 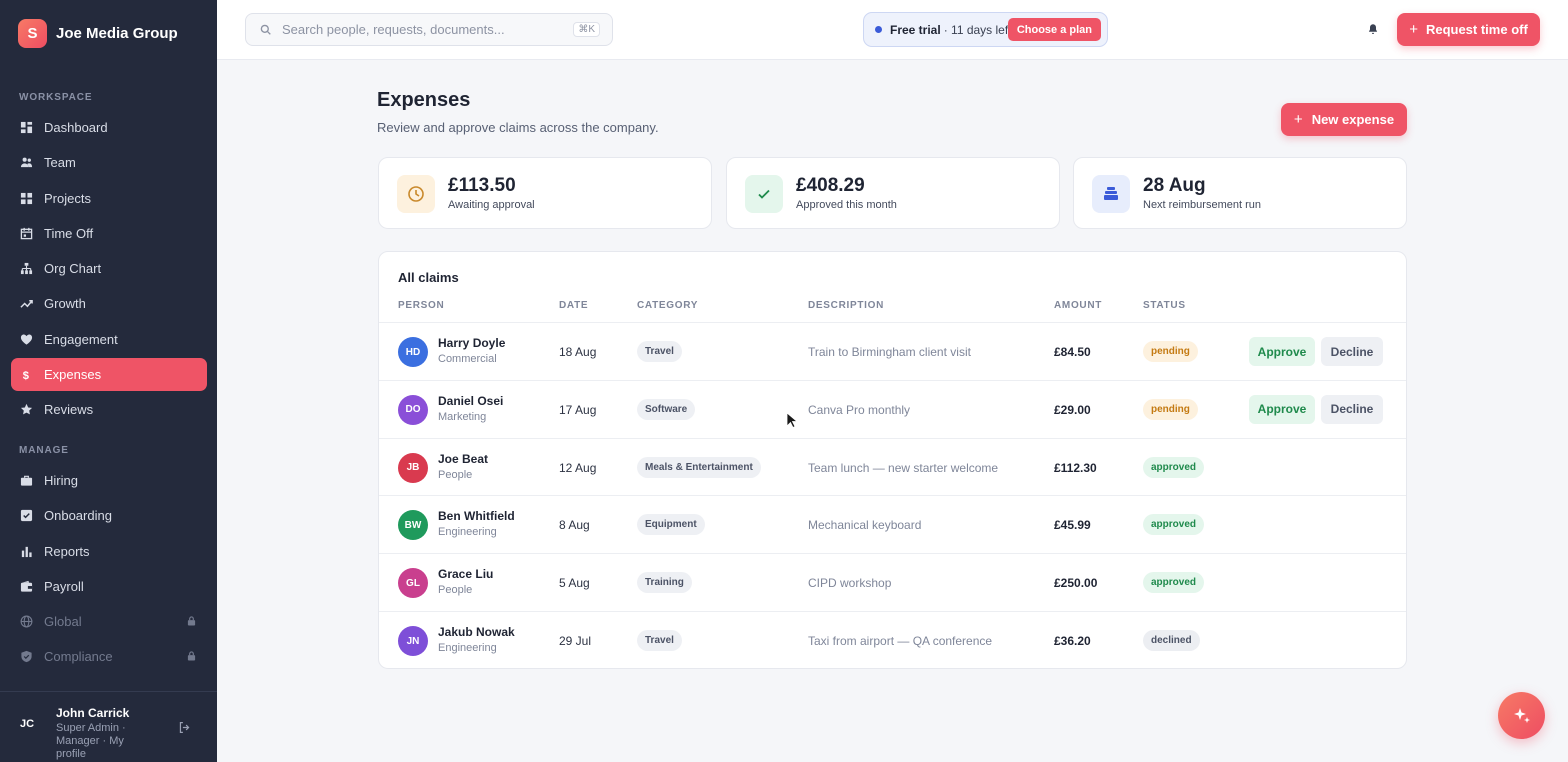 I want to click on trial-label: Free trial, so click(x=915, y=29).